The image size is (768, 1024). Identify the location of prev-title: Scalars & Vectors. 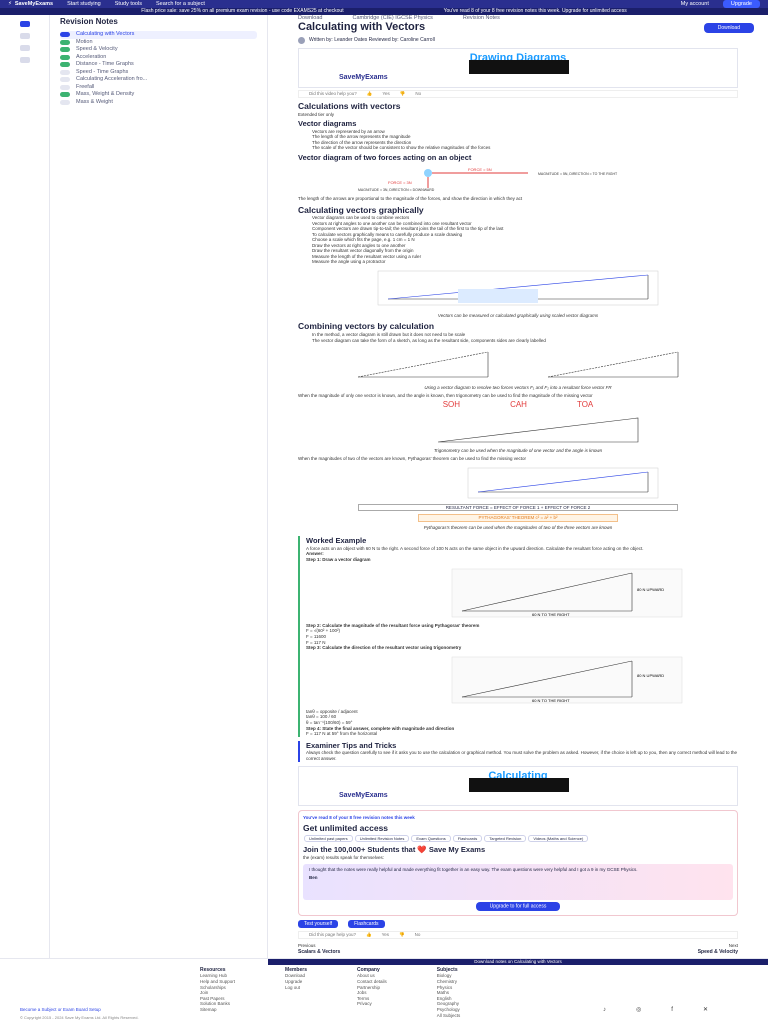
(319, 951).